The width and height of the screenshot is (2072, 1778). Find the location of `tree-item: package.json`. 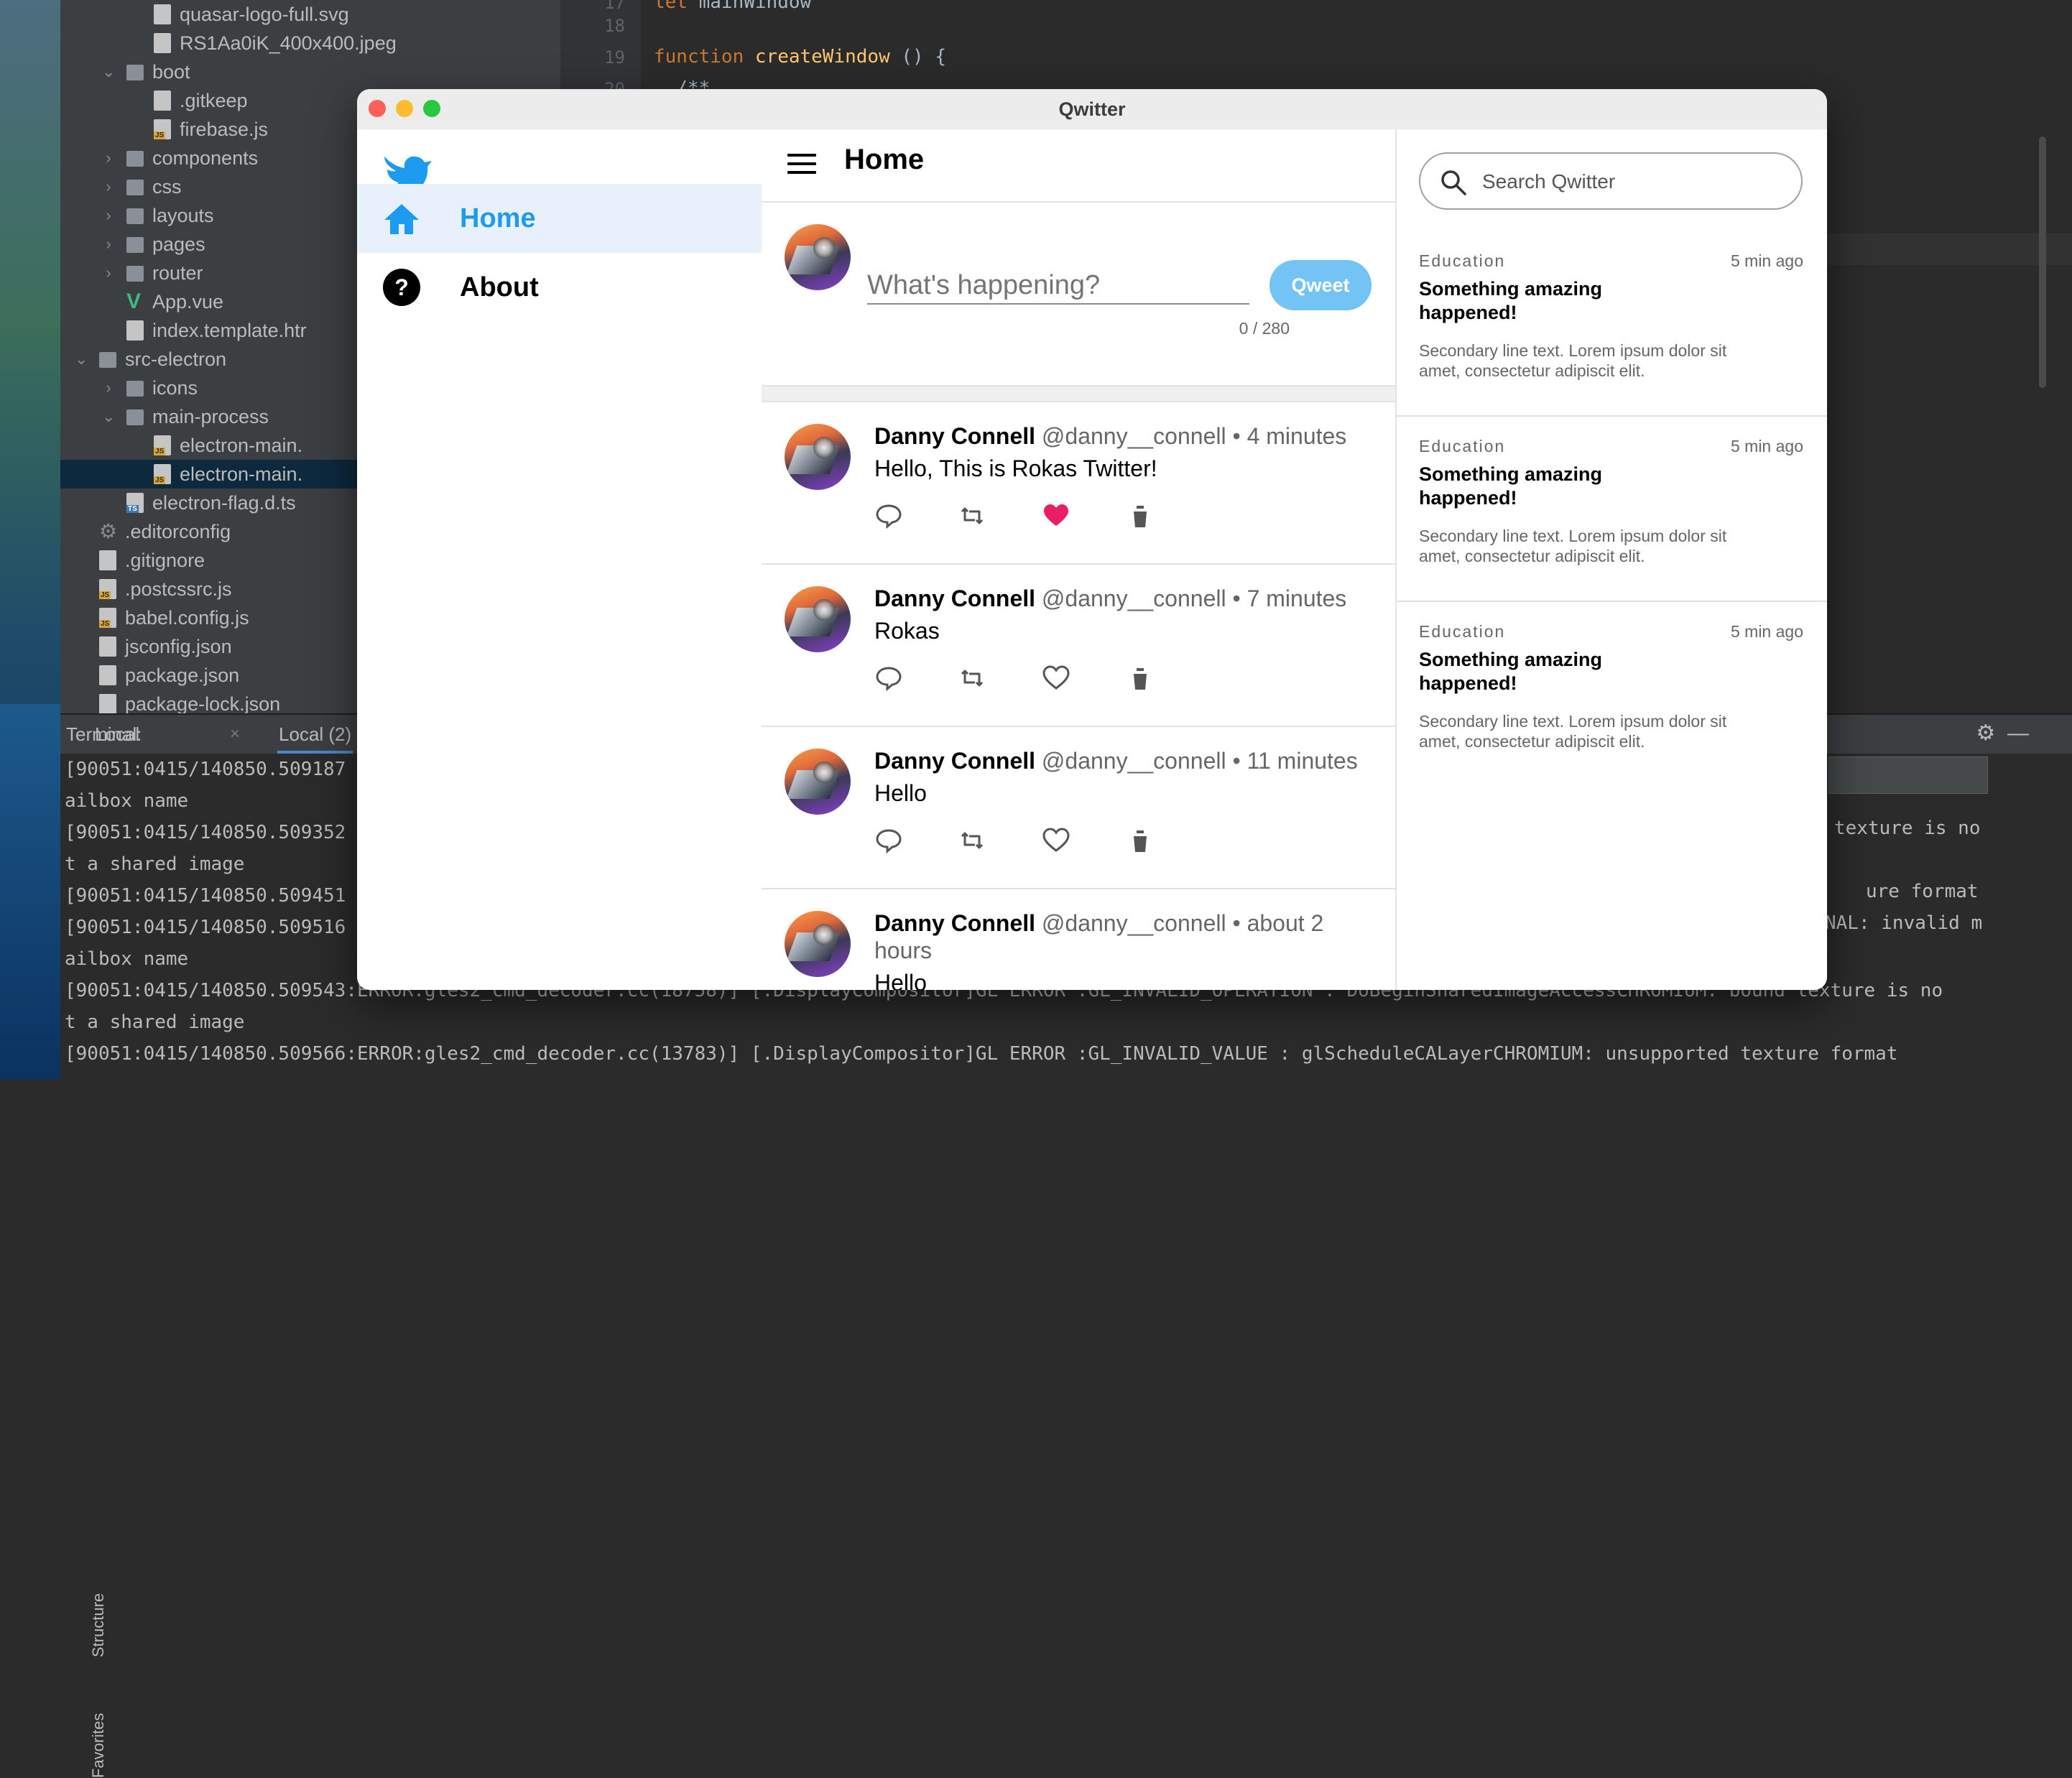

tree-item: package.json is located at coordinates (157, 675).